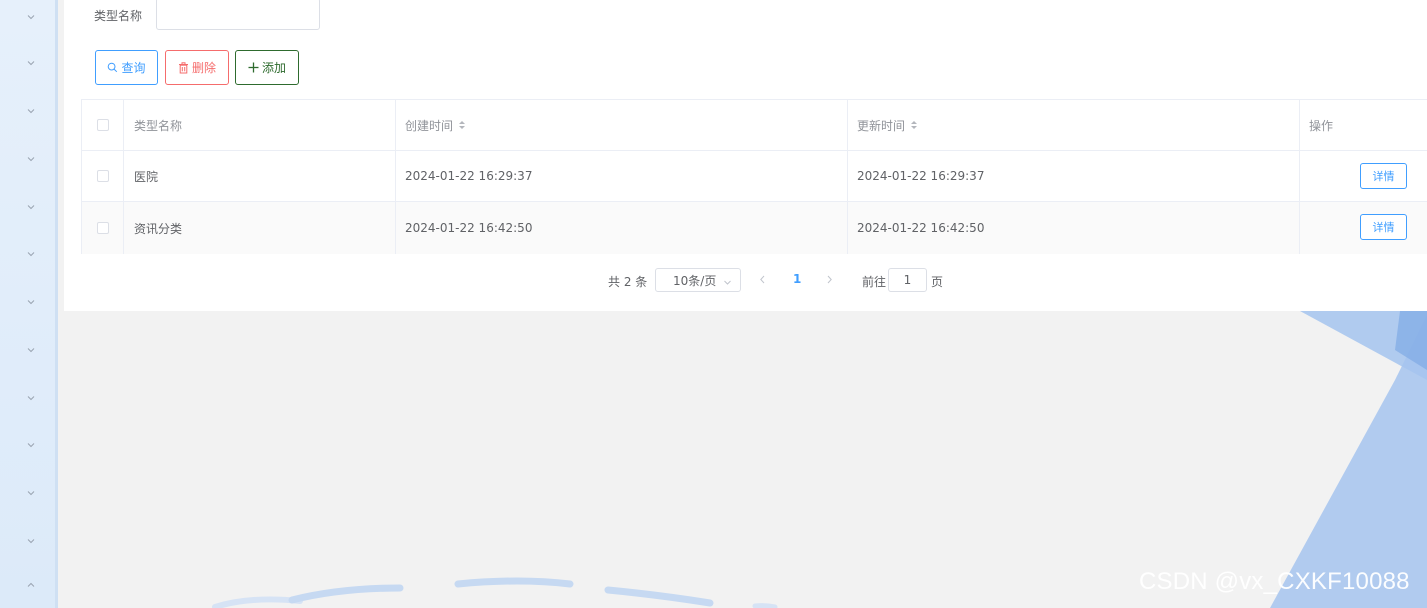 The width and height of the screenshot is (1427, 608). I want to click on created-time-value: 2024-01-22 16:42:50, so click(469, 228).